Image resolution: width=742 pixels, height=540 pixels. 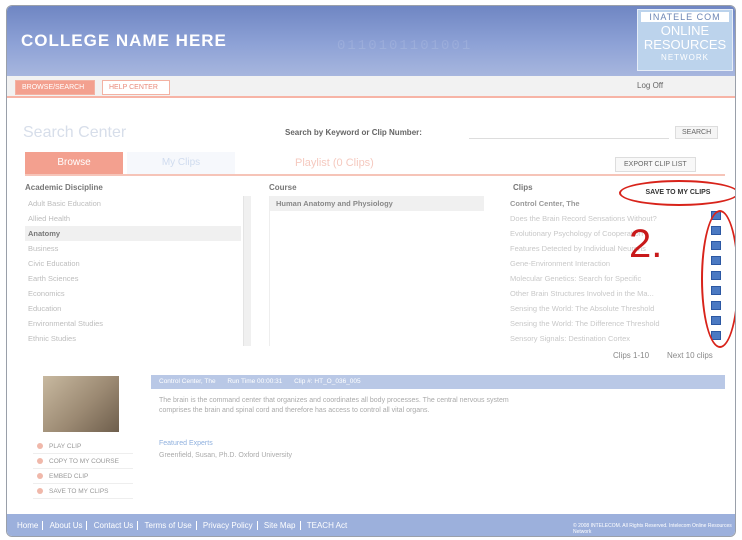 What do you see at coordinates (81, 404) in the screenshot?
I see `clip-thumbnail` at bounding box center [81, 404].